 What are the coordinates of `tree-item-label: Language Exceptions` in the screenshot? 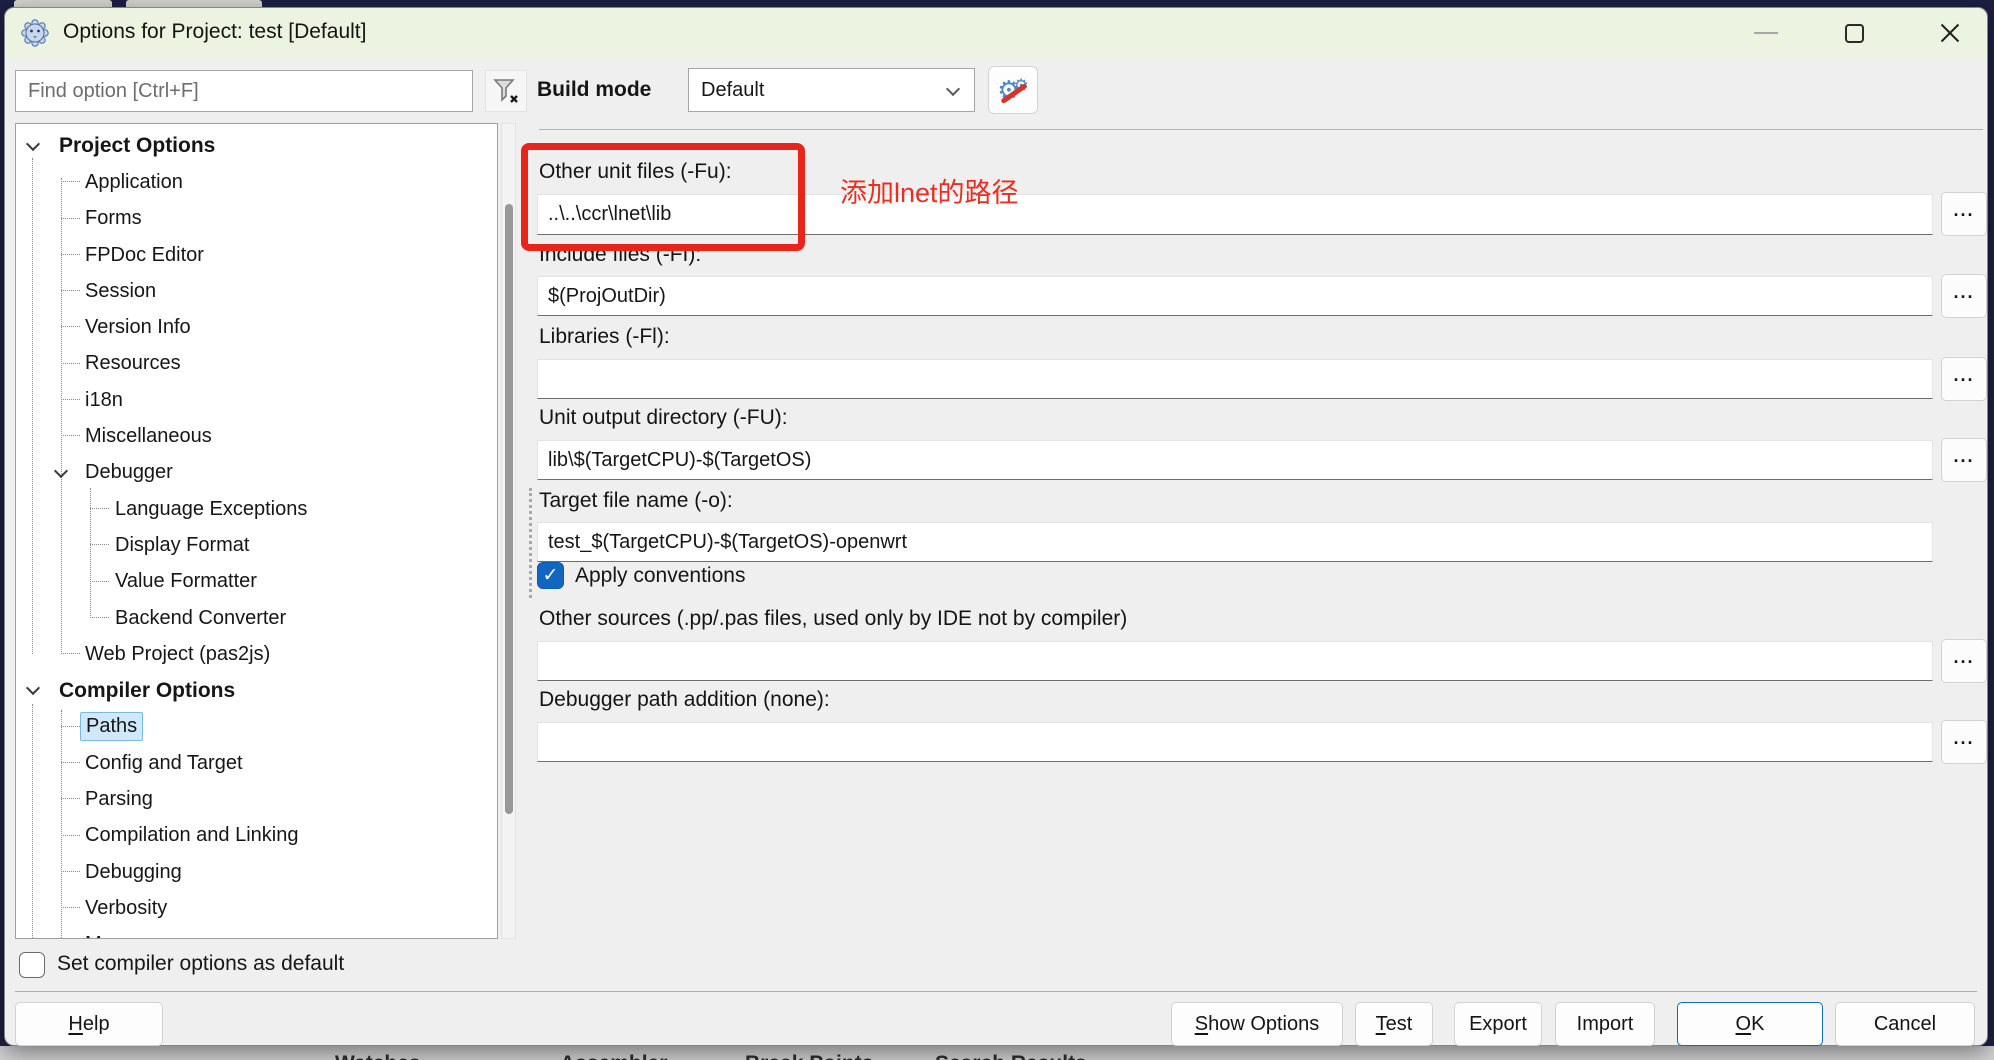 It's located at (211, 508).